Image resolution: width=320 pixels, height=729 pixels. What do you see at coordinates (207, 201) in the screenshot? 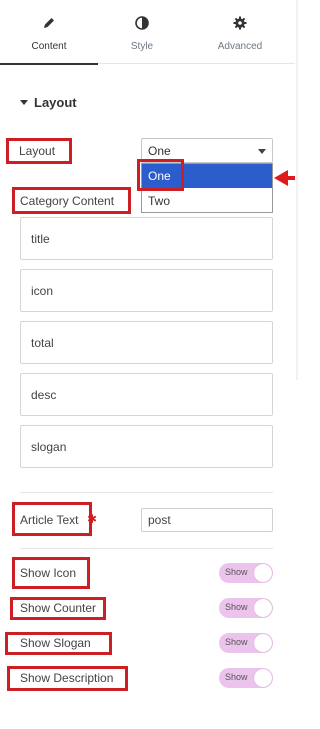
I see `layout-option-two: Two` at bounding box center [207, 201].